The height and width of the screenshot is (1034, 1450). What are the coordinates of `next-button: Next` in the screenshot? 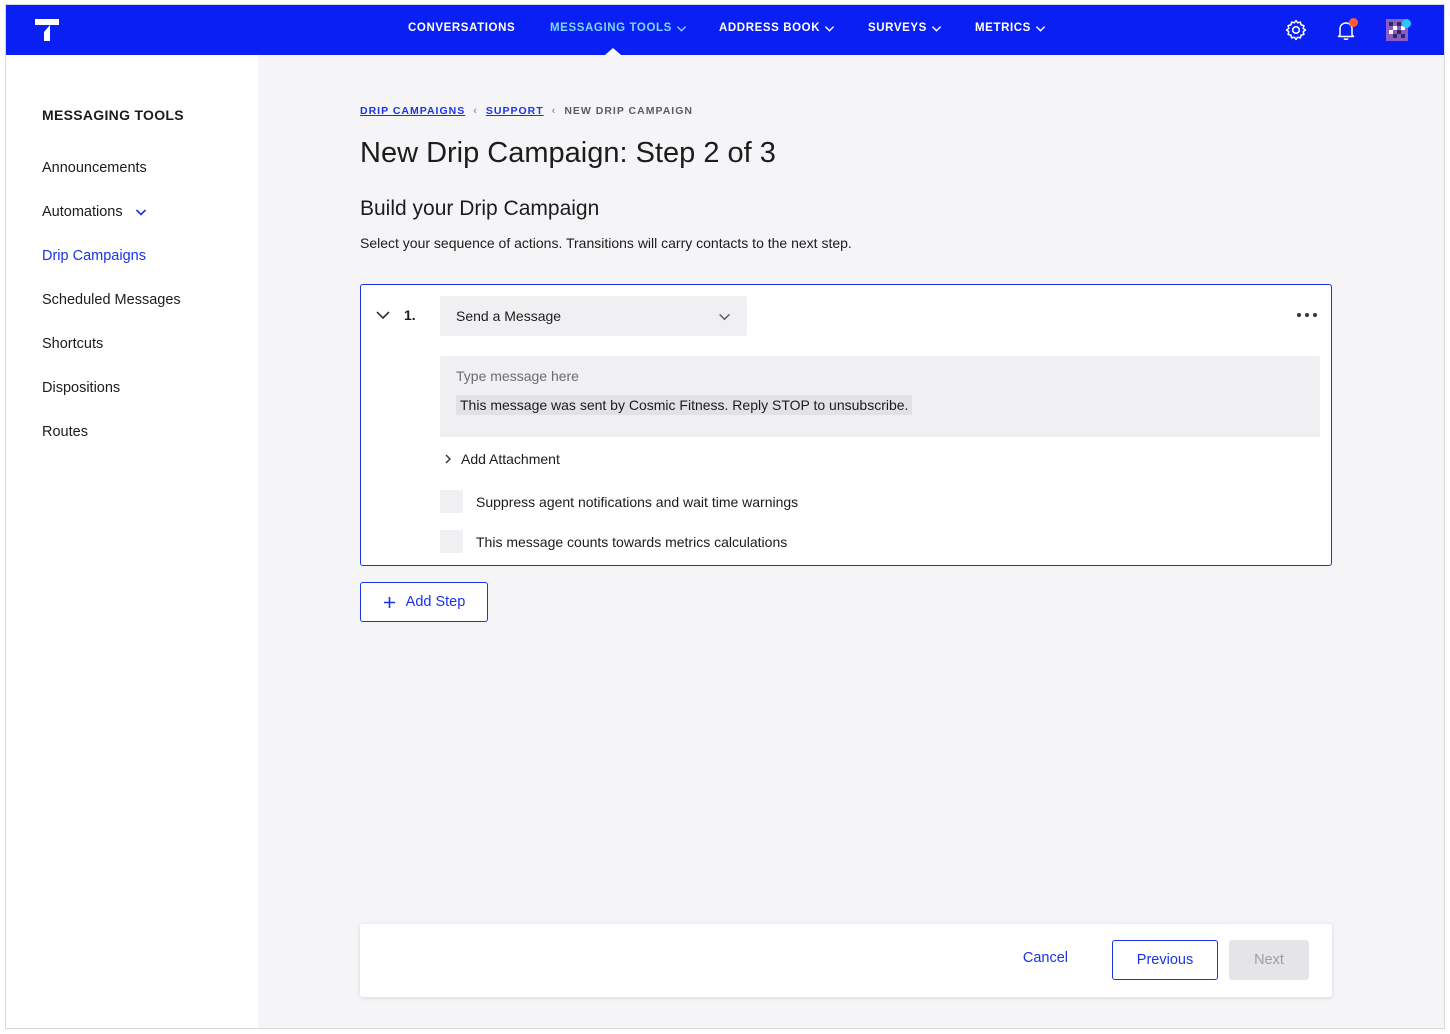 It's located at (1269, 960).